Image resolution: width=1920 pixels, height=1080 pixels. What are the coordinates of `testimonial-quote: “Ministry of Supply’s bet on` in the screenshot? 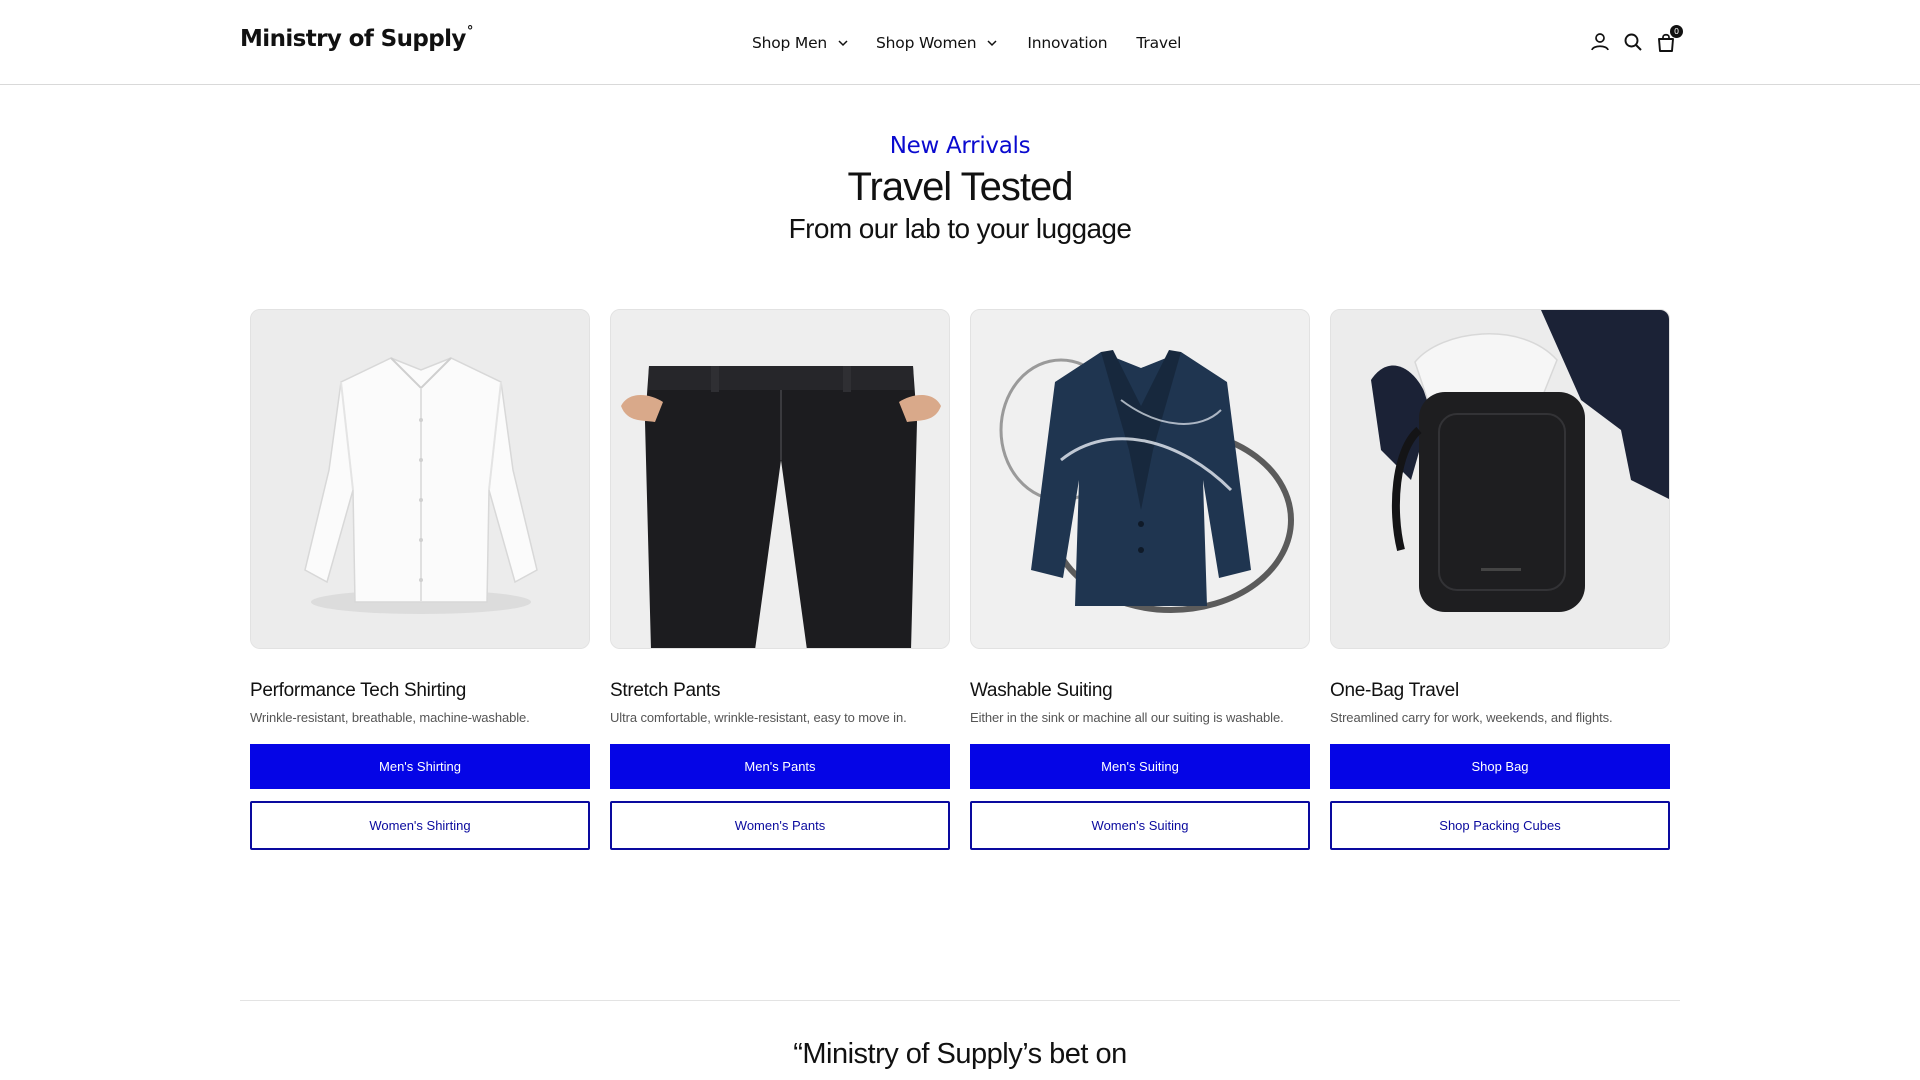 It's located at (960, 1054).